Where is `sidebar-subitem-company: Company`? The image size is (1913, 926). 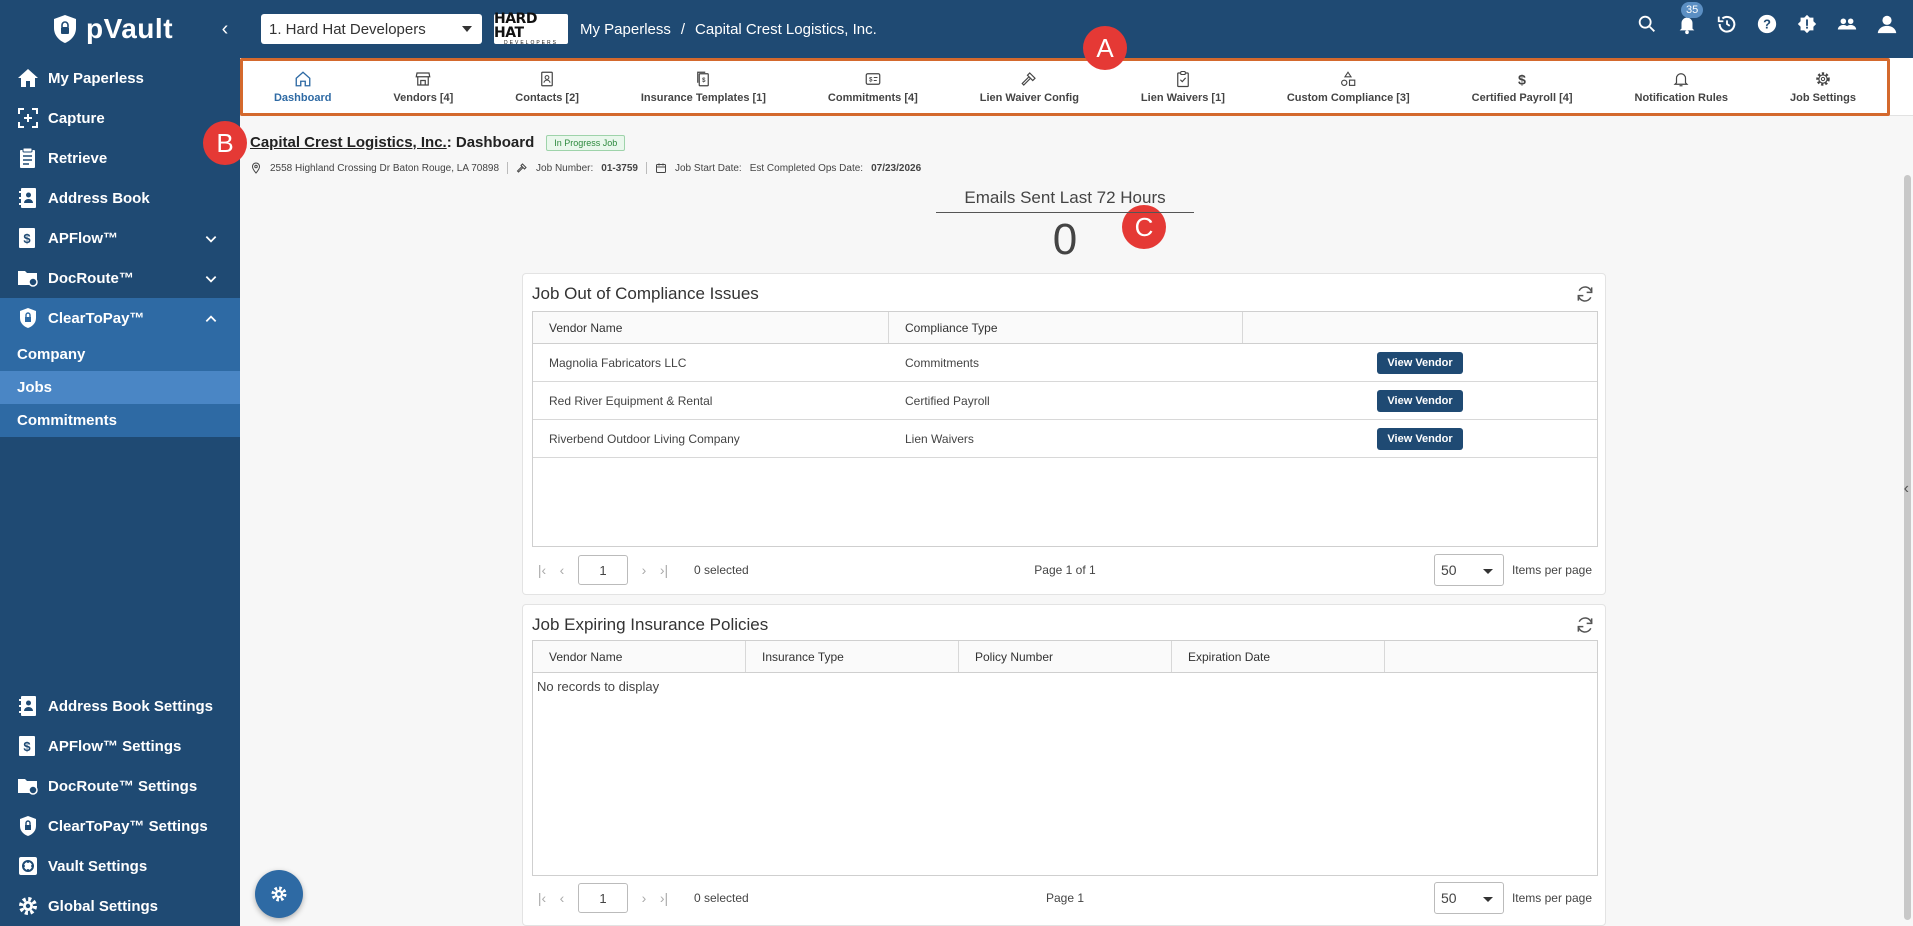 sidebar-subitem-company: Company is located at coordinates (120, 354).